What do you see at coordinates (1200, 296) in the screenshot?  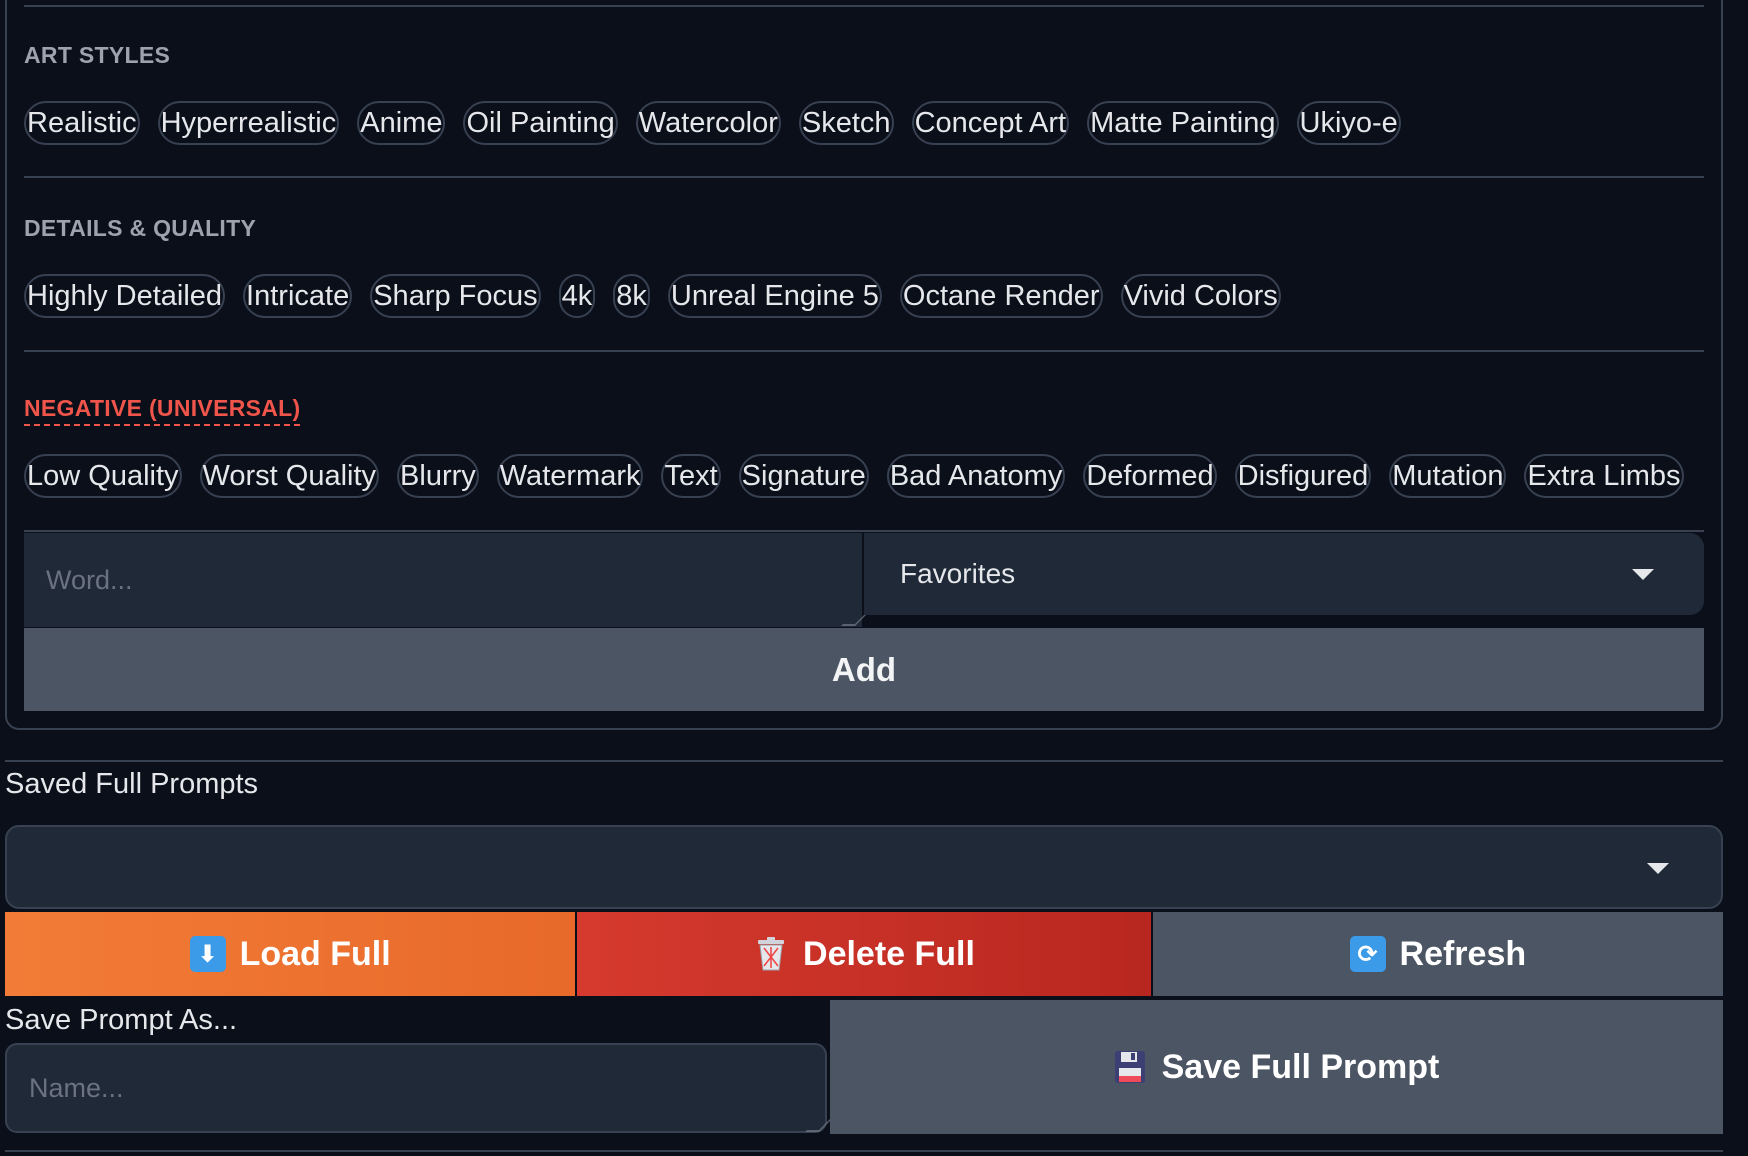 I see `tag-chip: Vivid Colors` at bounding box center [1200, 296].